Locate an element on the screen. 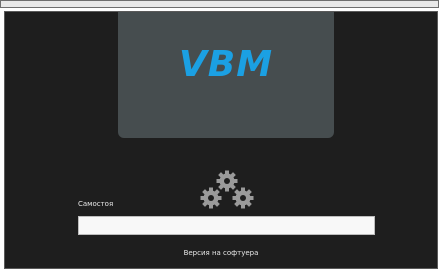 Image resolution: width=441 pixels, height=269 pixels. app-logo: VBM is located at coordinates (226, 64).